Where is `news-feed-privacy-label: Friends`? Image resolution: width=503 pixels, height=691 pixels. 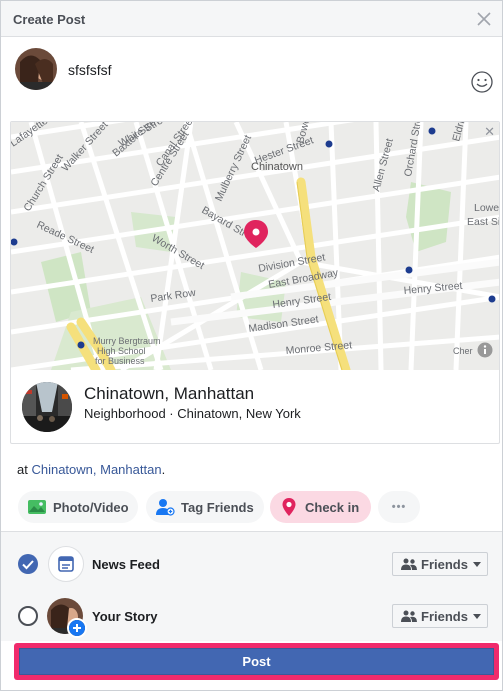
news-feed-privacy-label: Friends is located at coordinates (444, 564).